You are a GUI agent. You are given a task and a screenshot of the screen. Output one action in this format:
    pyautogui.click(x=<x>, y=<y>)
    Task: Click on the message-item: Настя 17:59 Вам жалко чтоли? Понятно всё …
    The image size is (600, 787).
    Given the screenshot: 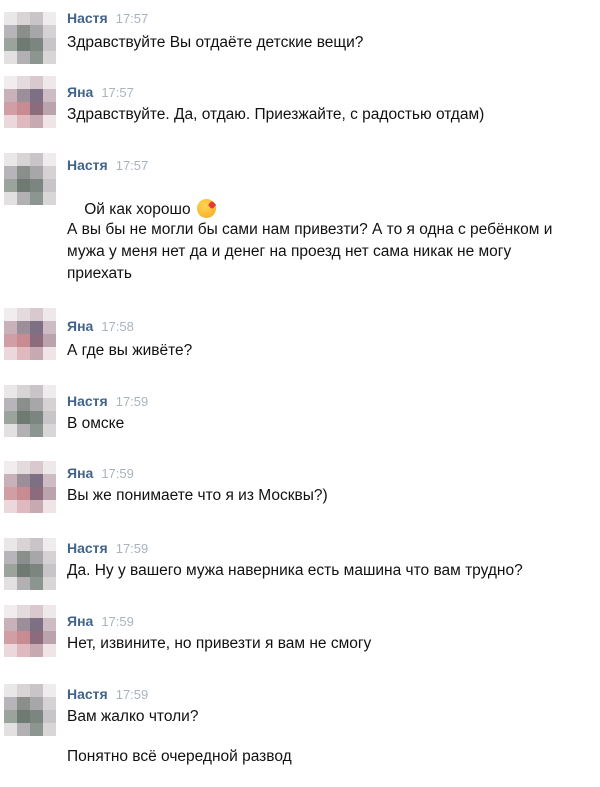 What is the action you would take?
    pyautogui.click(x=300, y=735)
    